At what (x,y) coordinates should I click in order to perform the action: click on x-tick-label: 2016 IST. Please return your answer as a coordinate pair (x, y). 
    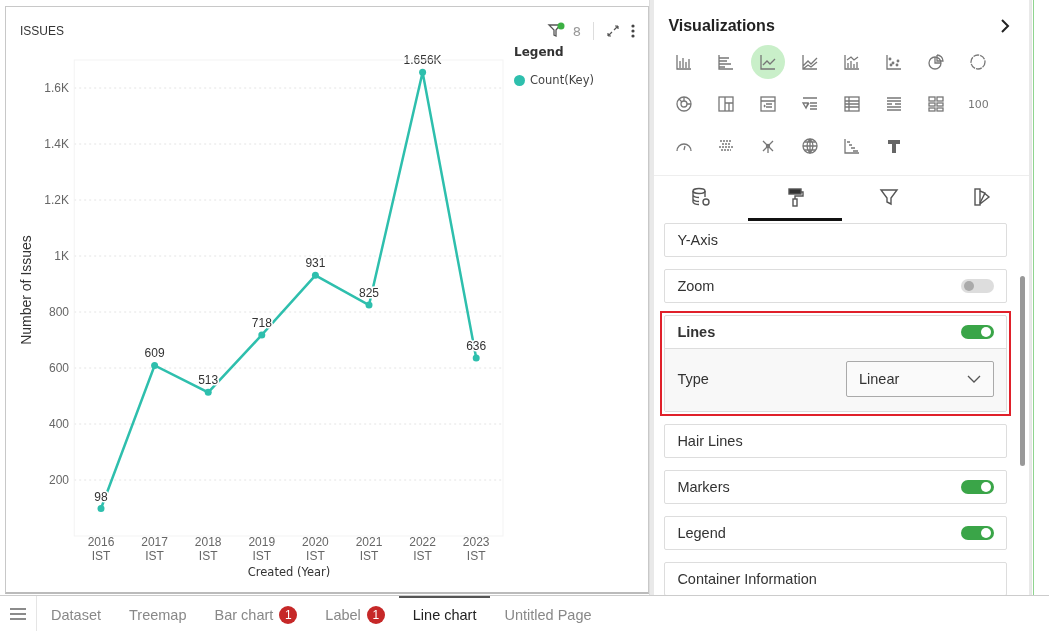
    Looking at the image, I should click on (101, 549).